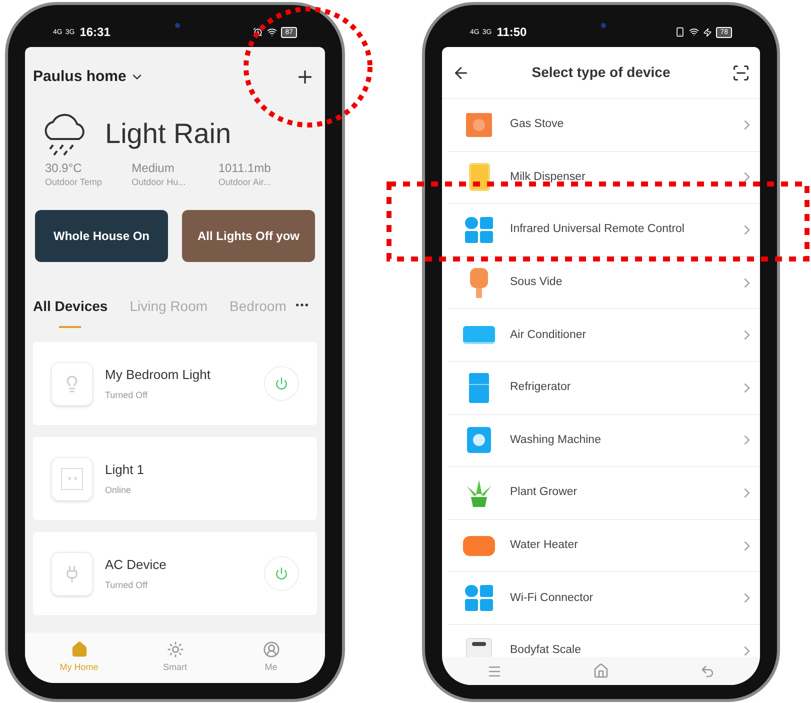 The image size is (811, 703). What do you see at coordinates (604, 283) in the screenshot?
I see `device-type-row: Sous Vide` at bounding box center [604, 283].